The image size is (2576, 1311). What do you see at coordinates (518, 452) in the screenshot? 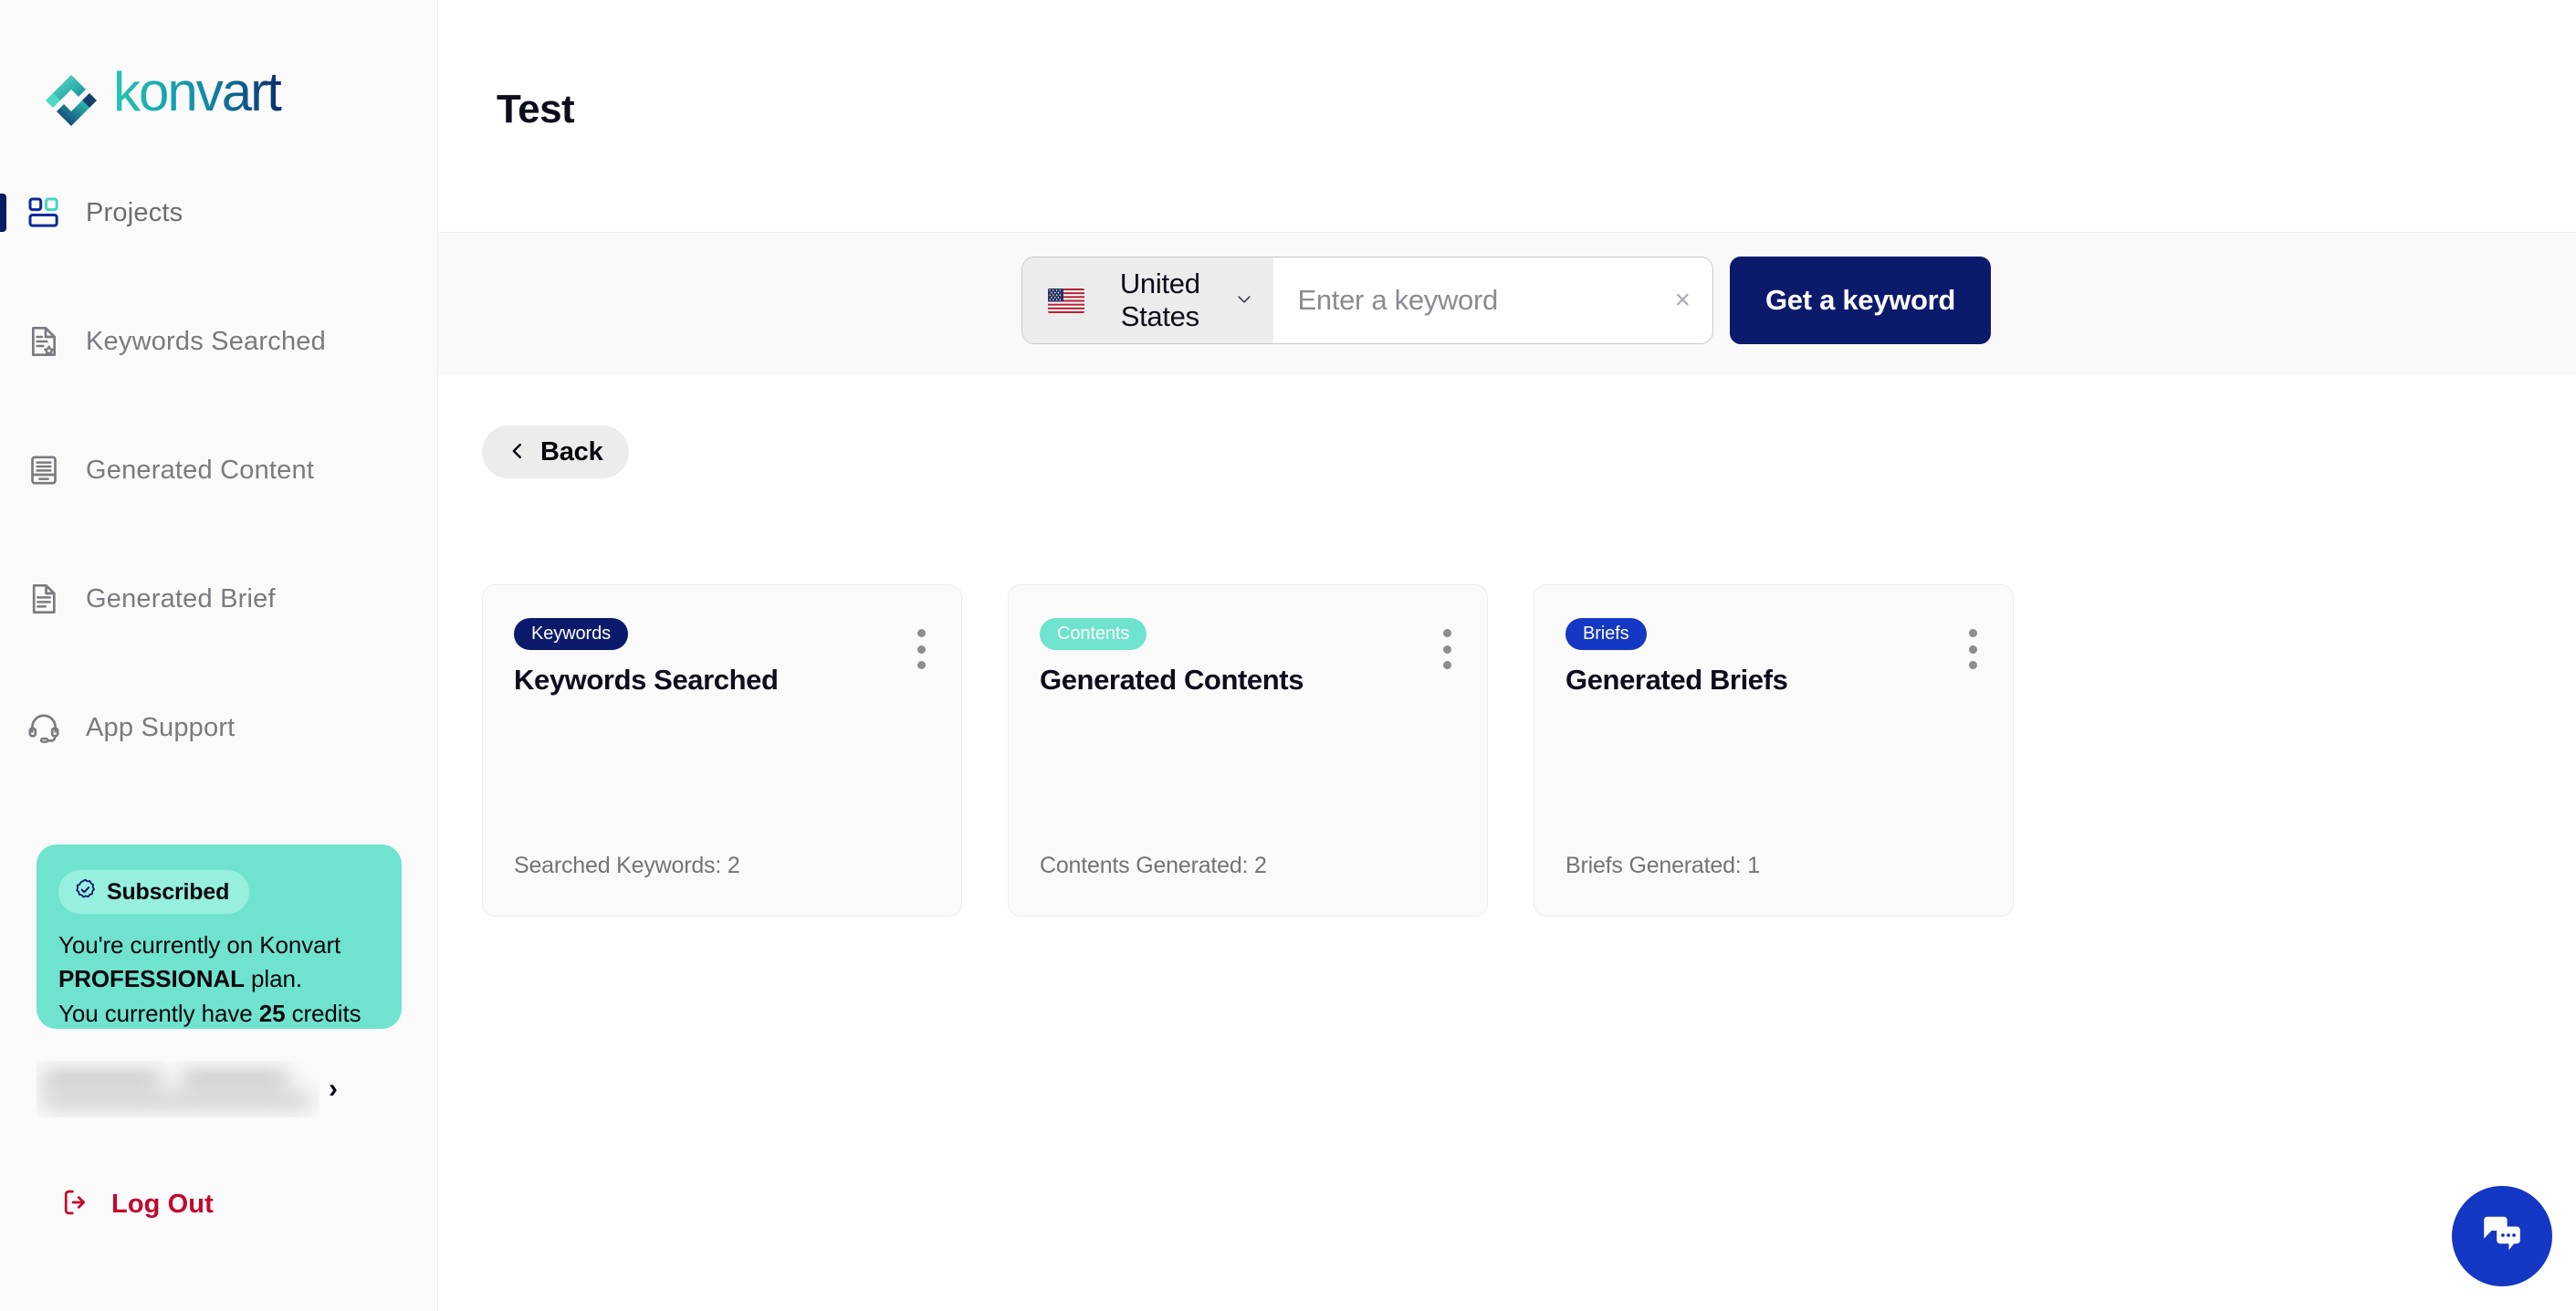
I see `chevron-left-icon` at bounding box center [518, 452].